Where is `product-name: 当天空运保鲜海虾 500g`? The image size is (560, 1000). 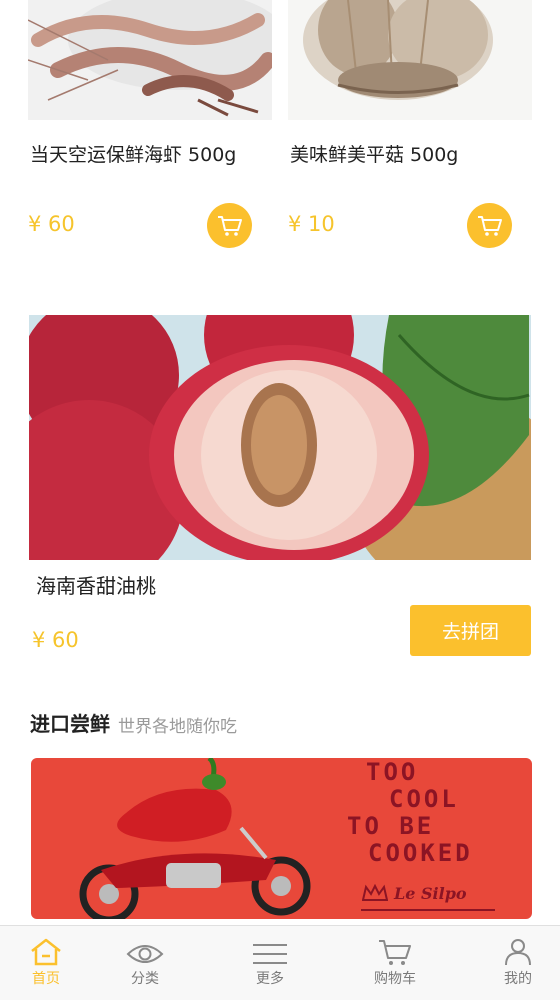
product-name: 当天空运保鲜海虾 500g is located at coordinates (133, 155).